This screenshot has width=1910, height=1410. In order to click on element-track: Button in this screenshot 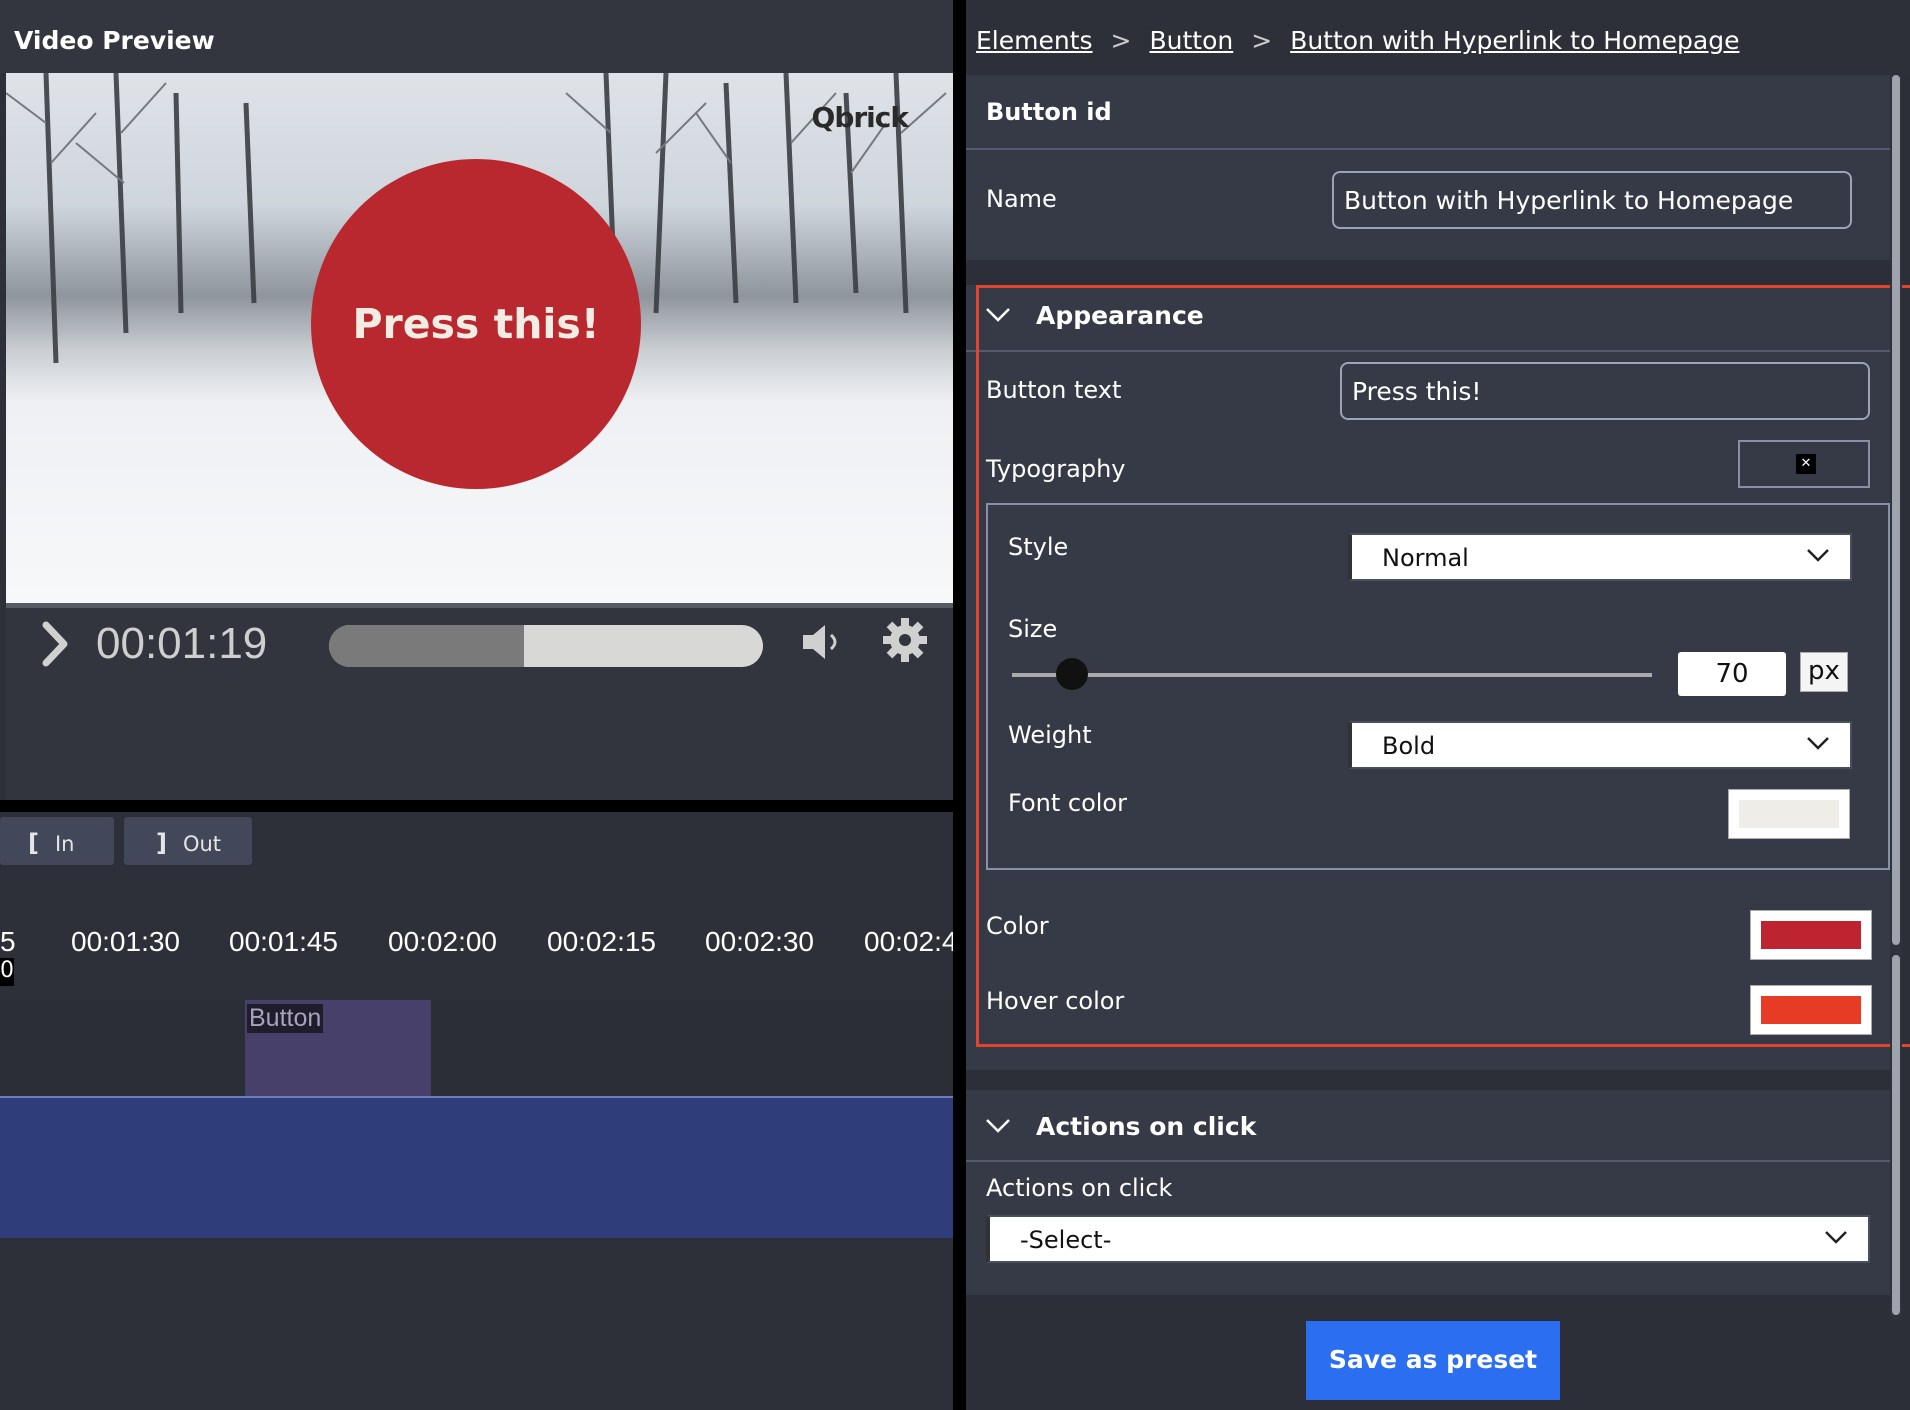, I will do `click(476, 1048)`.